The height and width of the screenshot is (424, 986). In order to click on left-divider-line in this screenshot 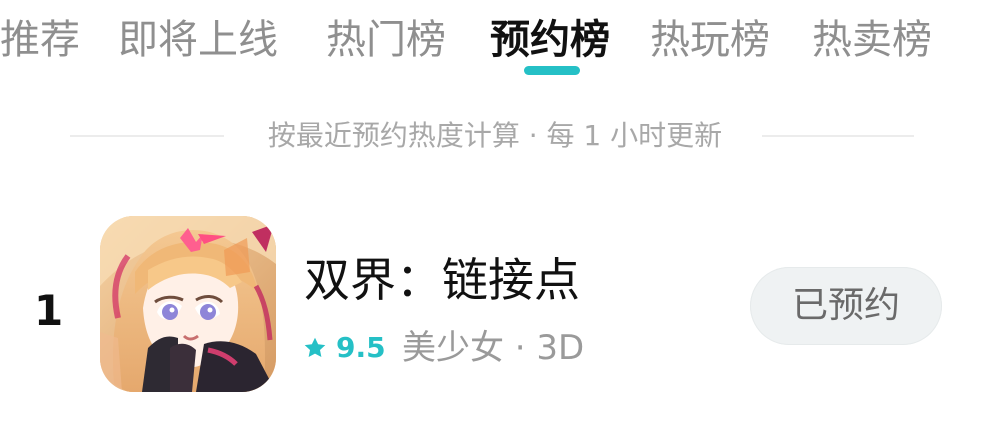, I will do `click(147, 136)`.